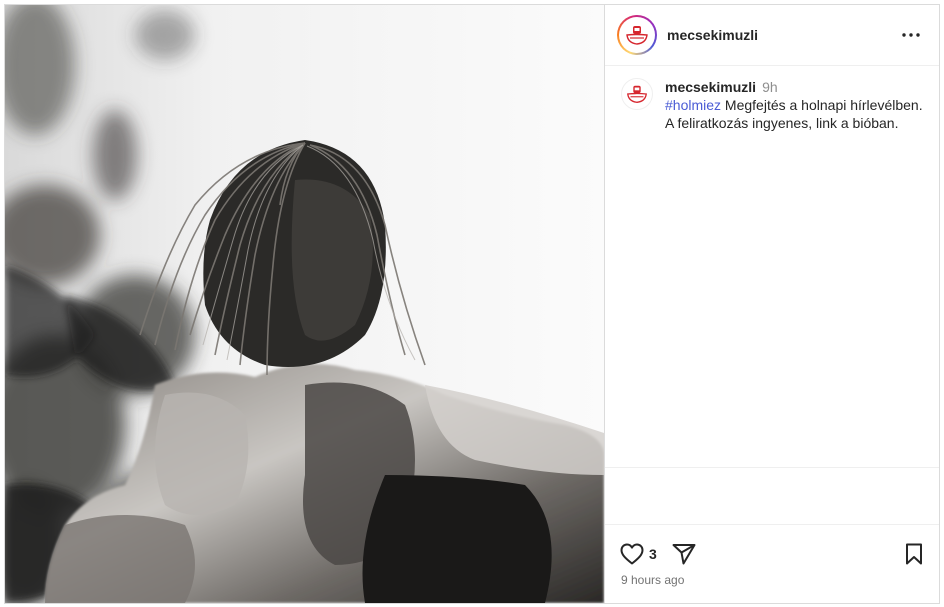 The image size is (944, 607). What do you see at coordinates (914, 554) in the screenshot?
I see `bookmark-icon` at bounding box center [914, 554].